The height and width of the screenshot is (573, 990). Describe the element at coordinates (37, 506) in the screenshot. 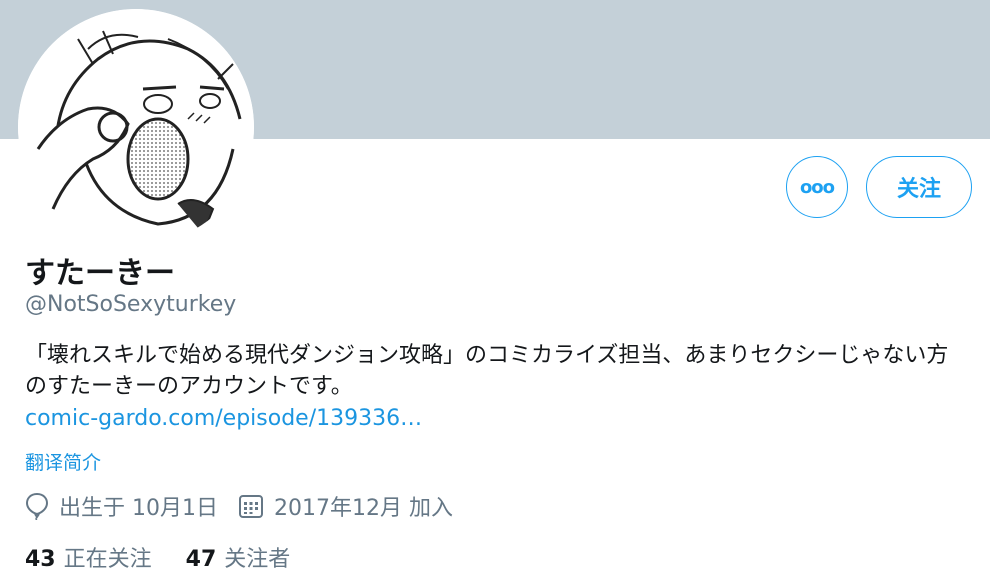

I see `balloon-icon` at that location.